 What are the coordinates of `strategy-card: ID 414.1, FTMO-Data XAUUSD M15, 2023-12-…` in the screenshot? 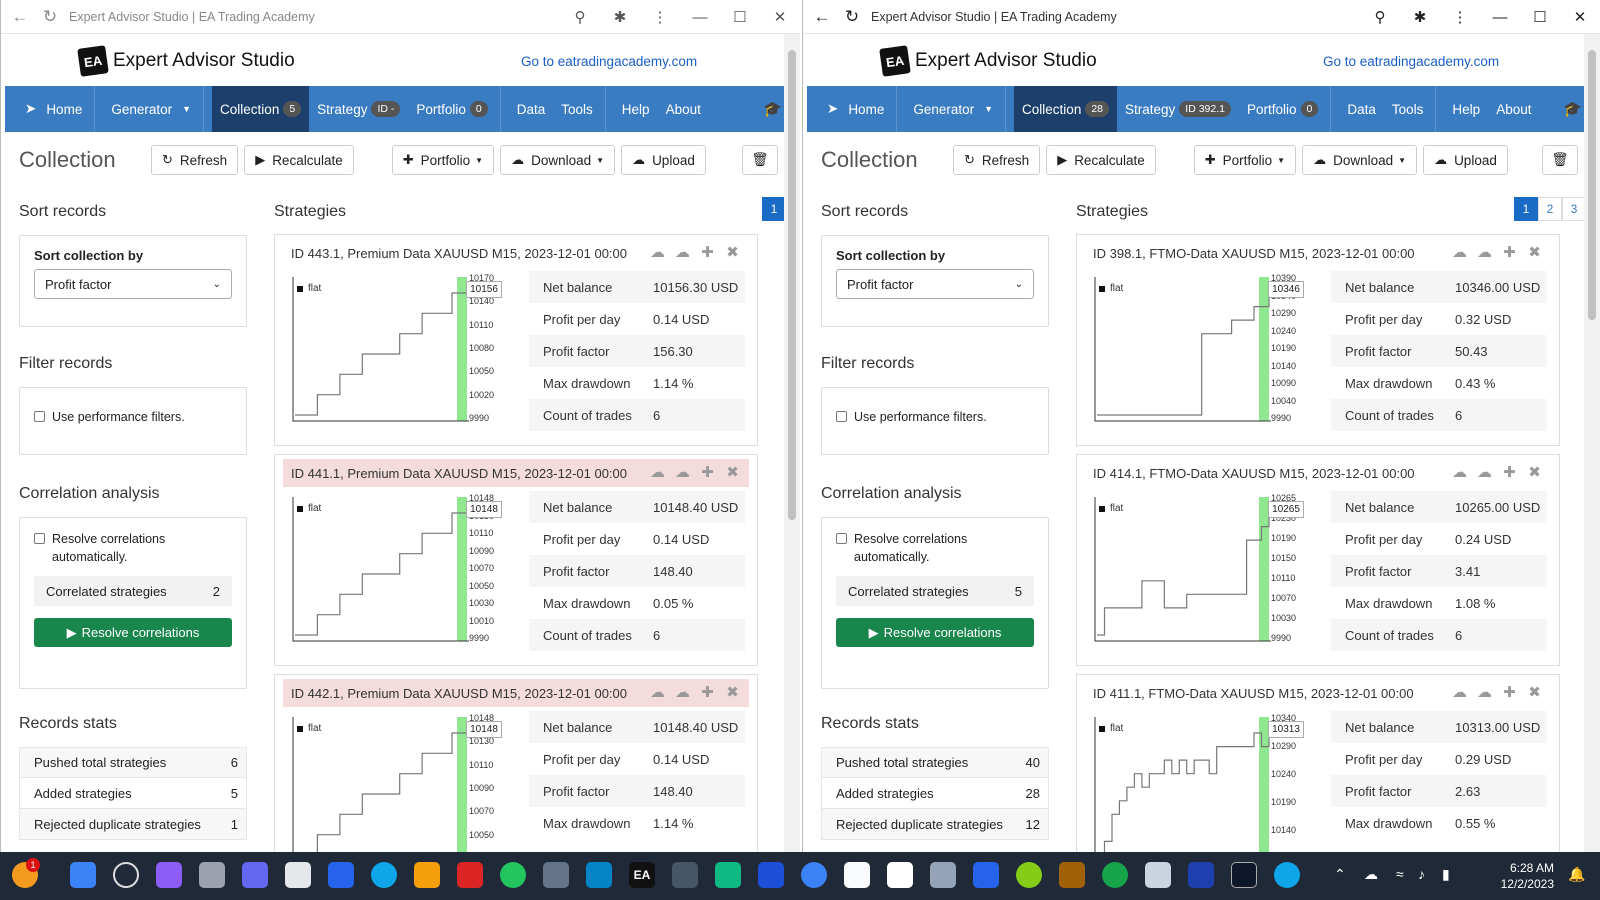 It's located at (1318, 560).